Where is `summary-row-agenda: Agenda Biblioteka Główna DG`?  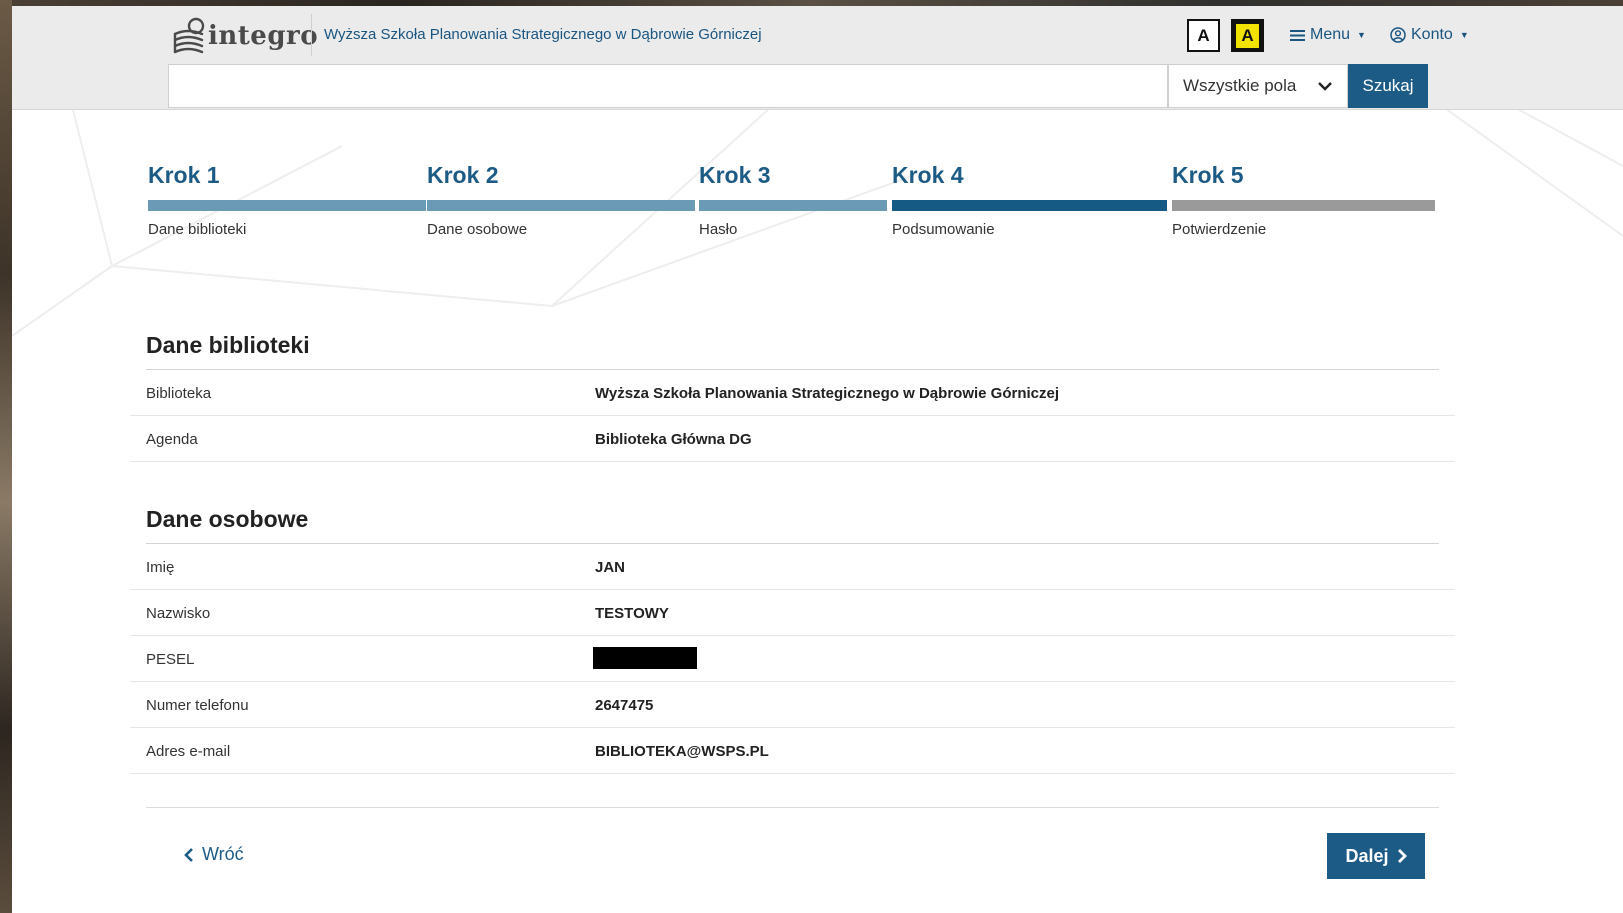
summary-row-agenda: Agenda Biblioteka Główna DG is located at coordinates (792, 439).